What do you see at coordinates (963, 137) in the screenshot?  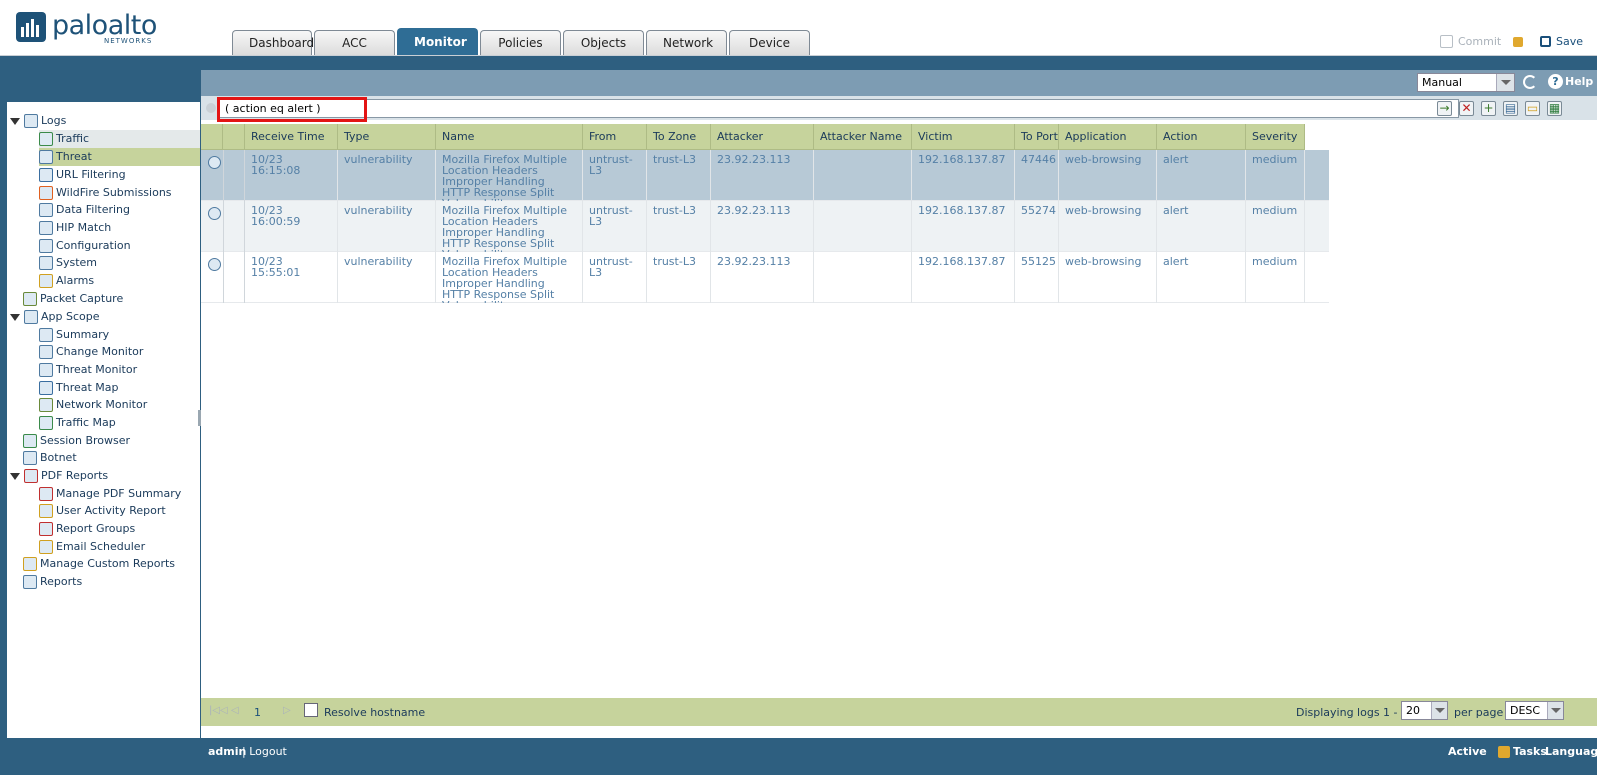 I see `column-header-victim: Victim` at bounding box center [963, 137].